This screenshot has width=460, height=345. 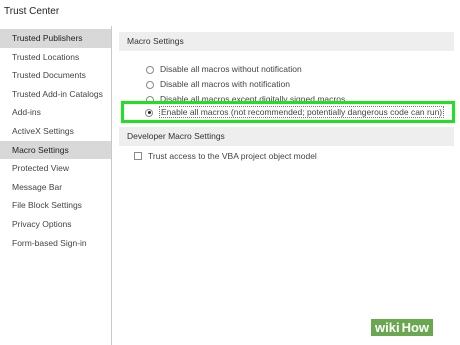 I want to click on wikihow-watermark: wiki How, so click(x=402, y=327).